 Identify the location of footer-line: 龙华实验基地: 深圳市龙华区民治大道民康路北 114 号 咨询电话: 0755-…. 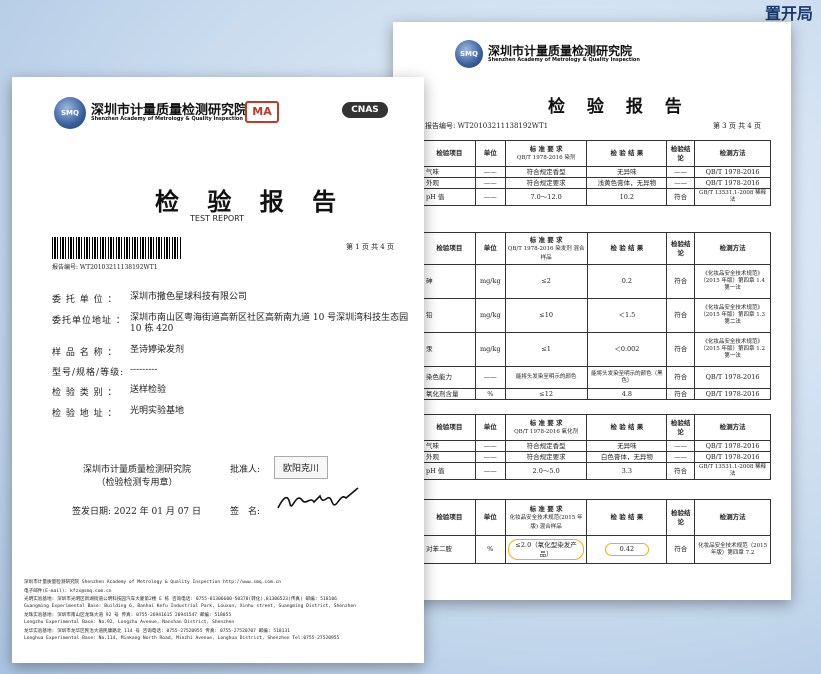
(157, 631).